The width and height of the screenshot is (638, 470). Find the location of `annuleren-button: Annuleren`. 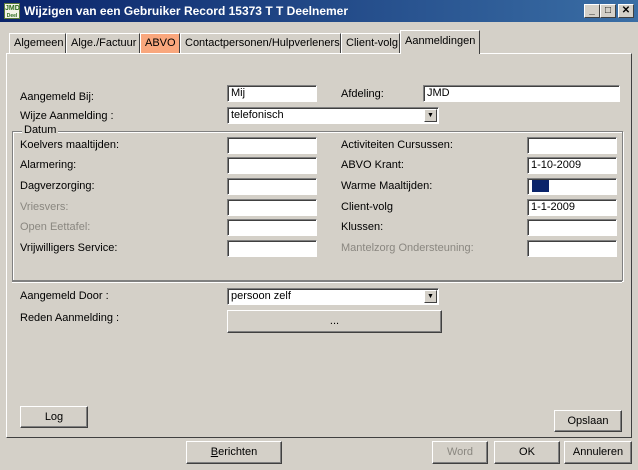

annuleren-button: Annuleren is located at coordinates (598, 452).